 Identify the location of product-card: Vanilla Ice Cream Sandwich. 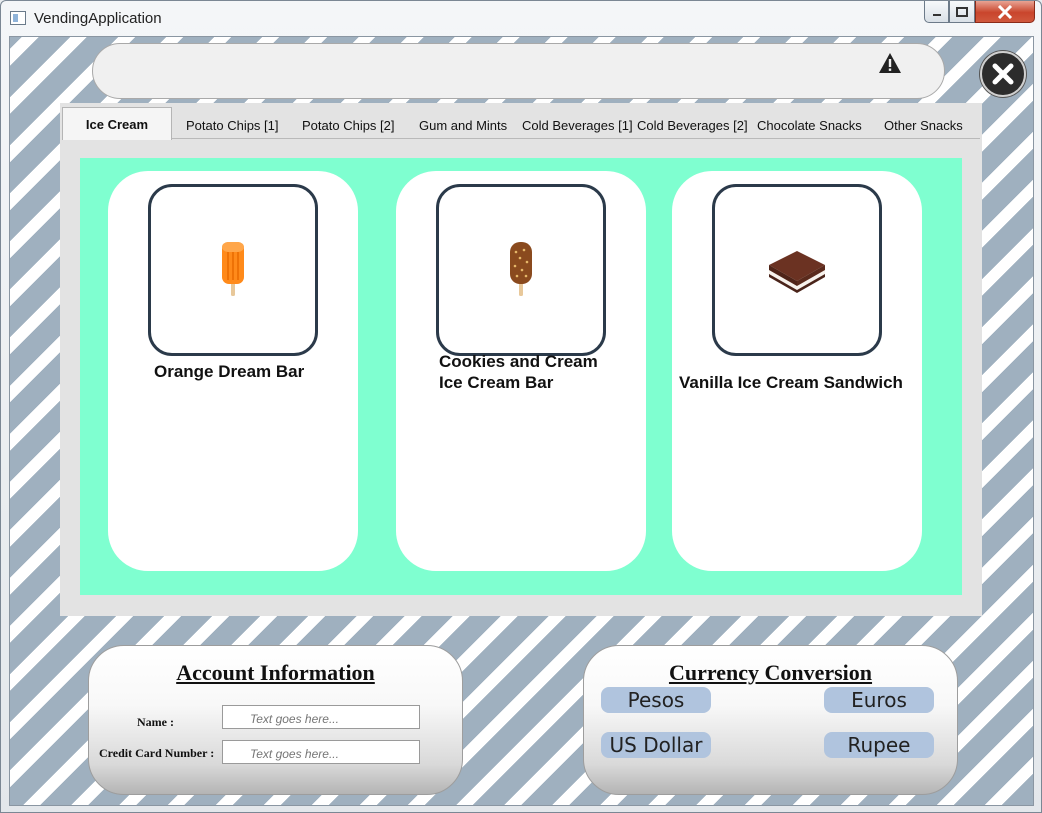
(797, 371).